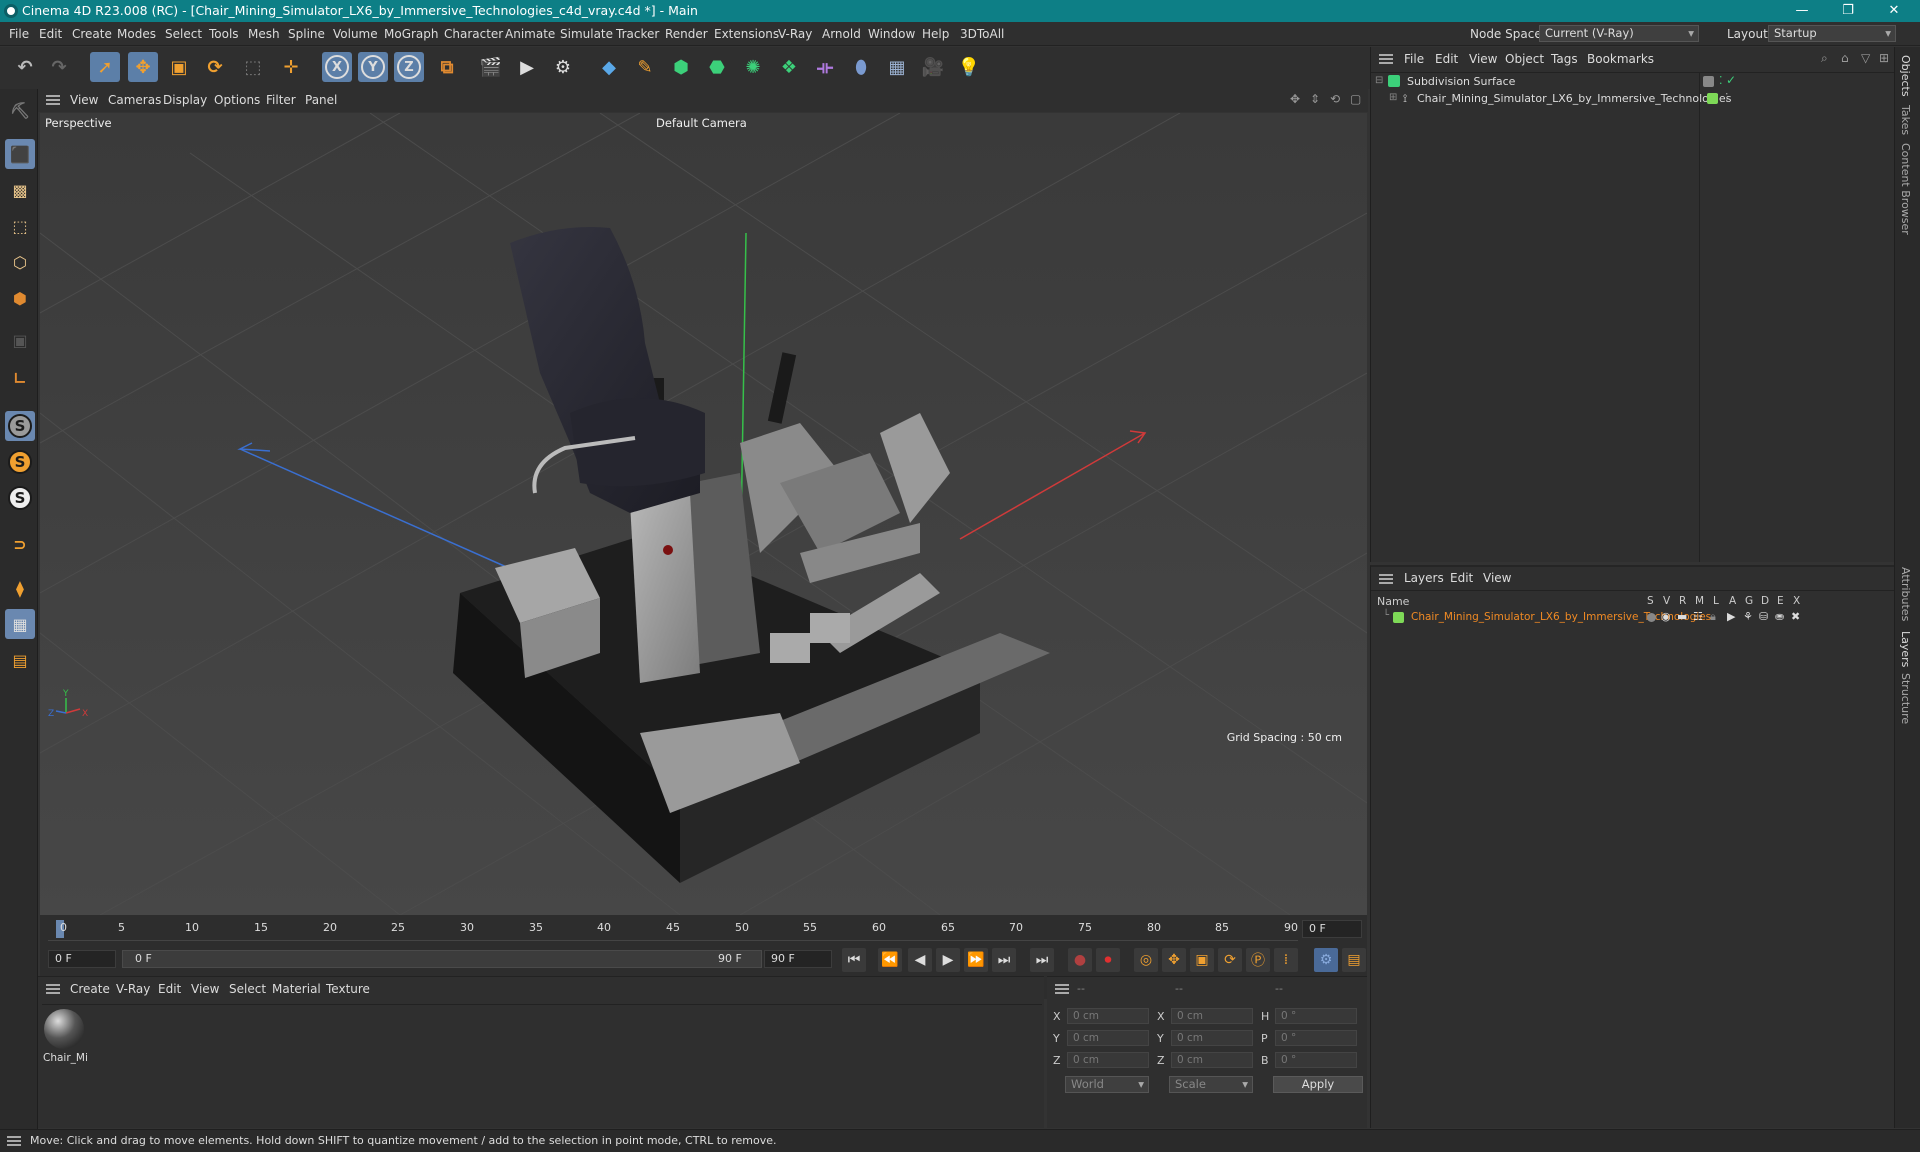  Describe the element at coordinates (1335, 99) in the screenshot. I see `viewport-rotate-icon: ⟲` at that location.